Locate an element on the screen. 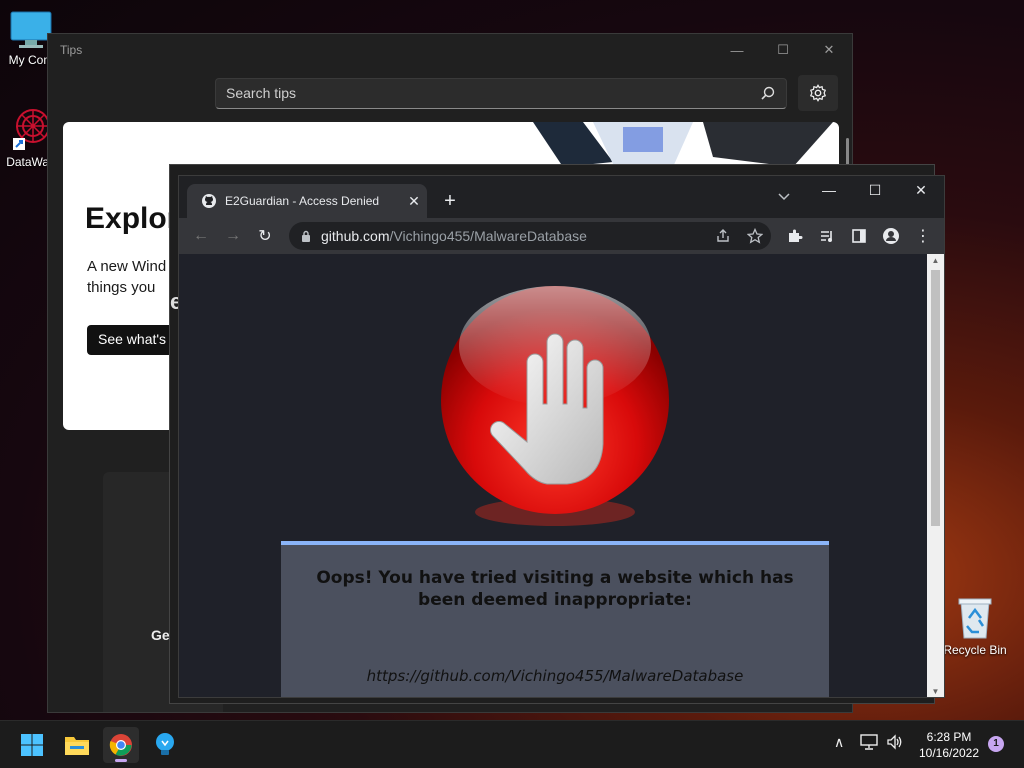 Image resolution: width=1024 pixels, height=768 pixels. queue-music-icon is located at coordinates (826, 236).